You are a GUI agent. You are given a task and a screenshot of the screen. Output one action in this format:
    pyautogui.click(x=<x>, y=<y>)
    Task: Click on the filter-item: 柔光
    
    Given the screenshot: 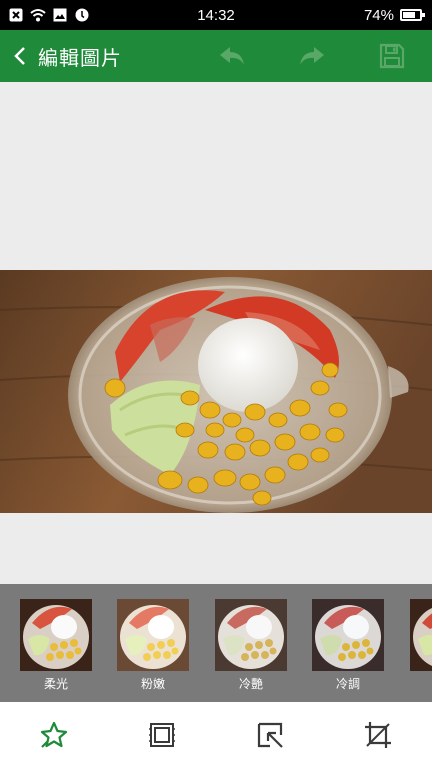 What is the action you would take?
    pyautogui.click(x=56, y=645)
    